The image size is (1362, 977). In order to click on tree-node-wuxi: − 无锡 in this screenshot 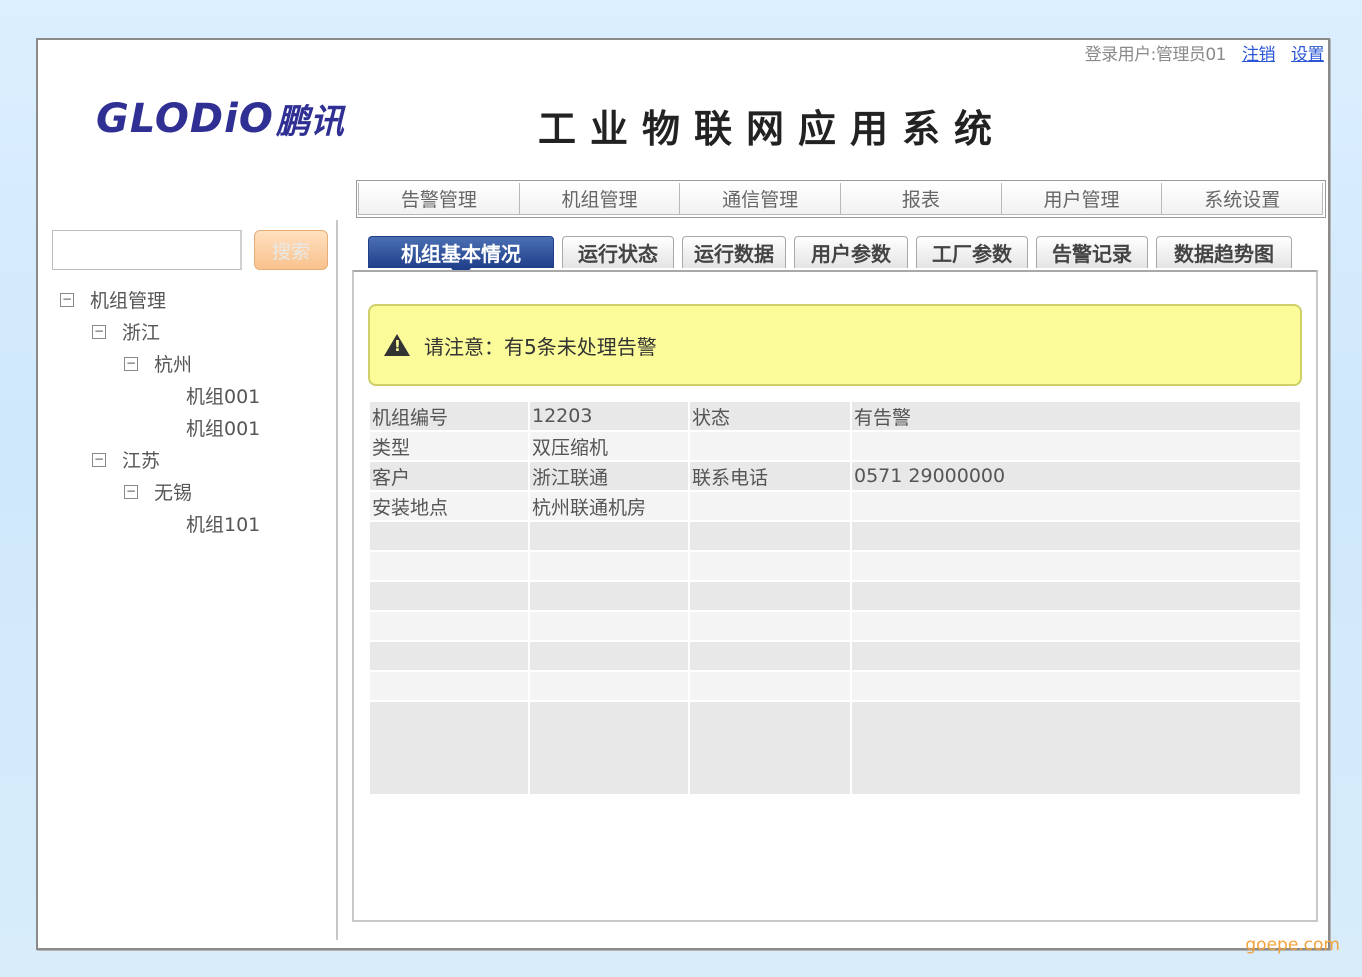, I will do `click(158, 491)`.